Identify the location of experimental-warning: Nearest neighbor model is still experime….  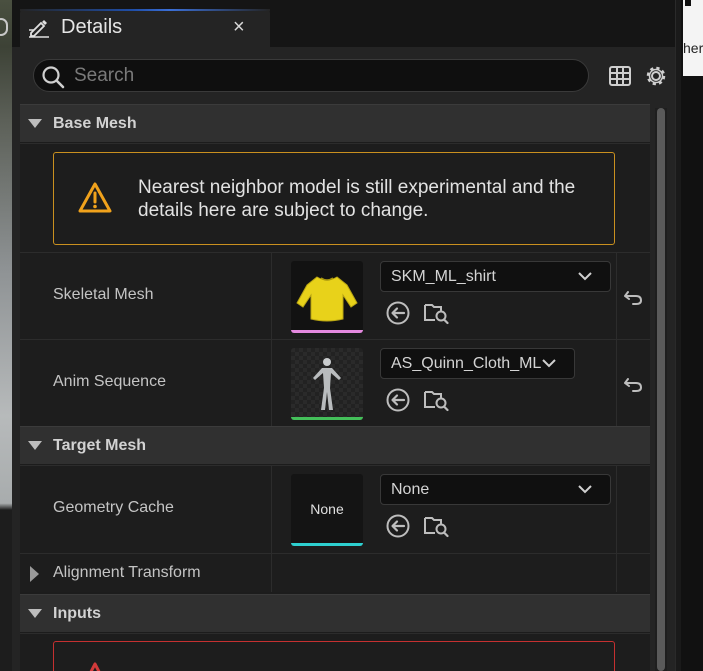
(334, 198).